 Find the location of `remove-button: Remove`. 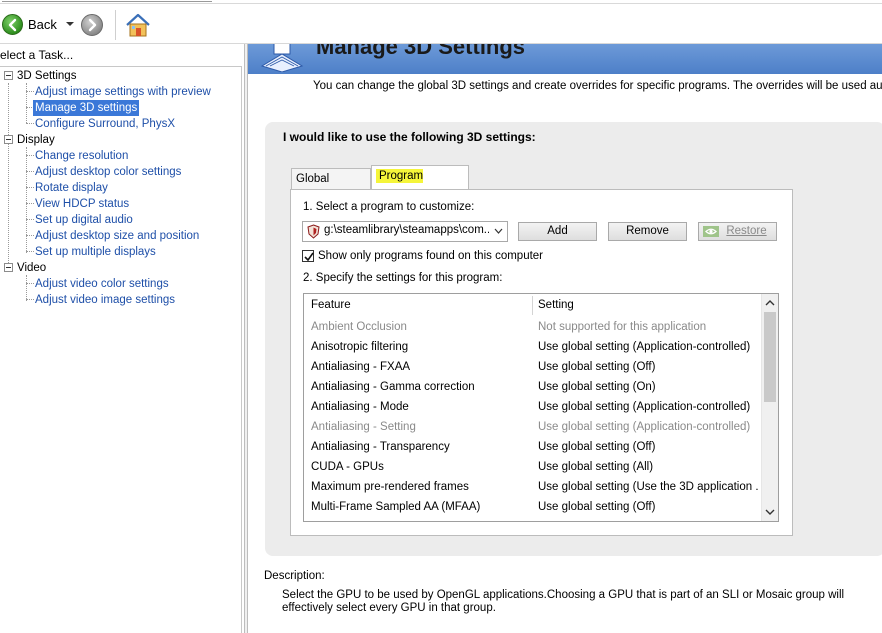

remove-button: Remove is located at coordinates (647, 231).